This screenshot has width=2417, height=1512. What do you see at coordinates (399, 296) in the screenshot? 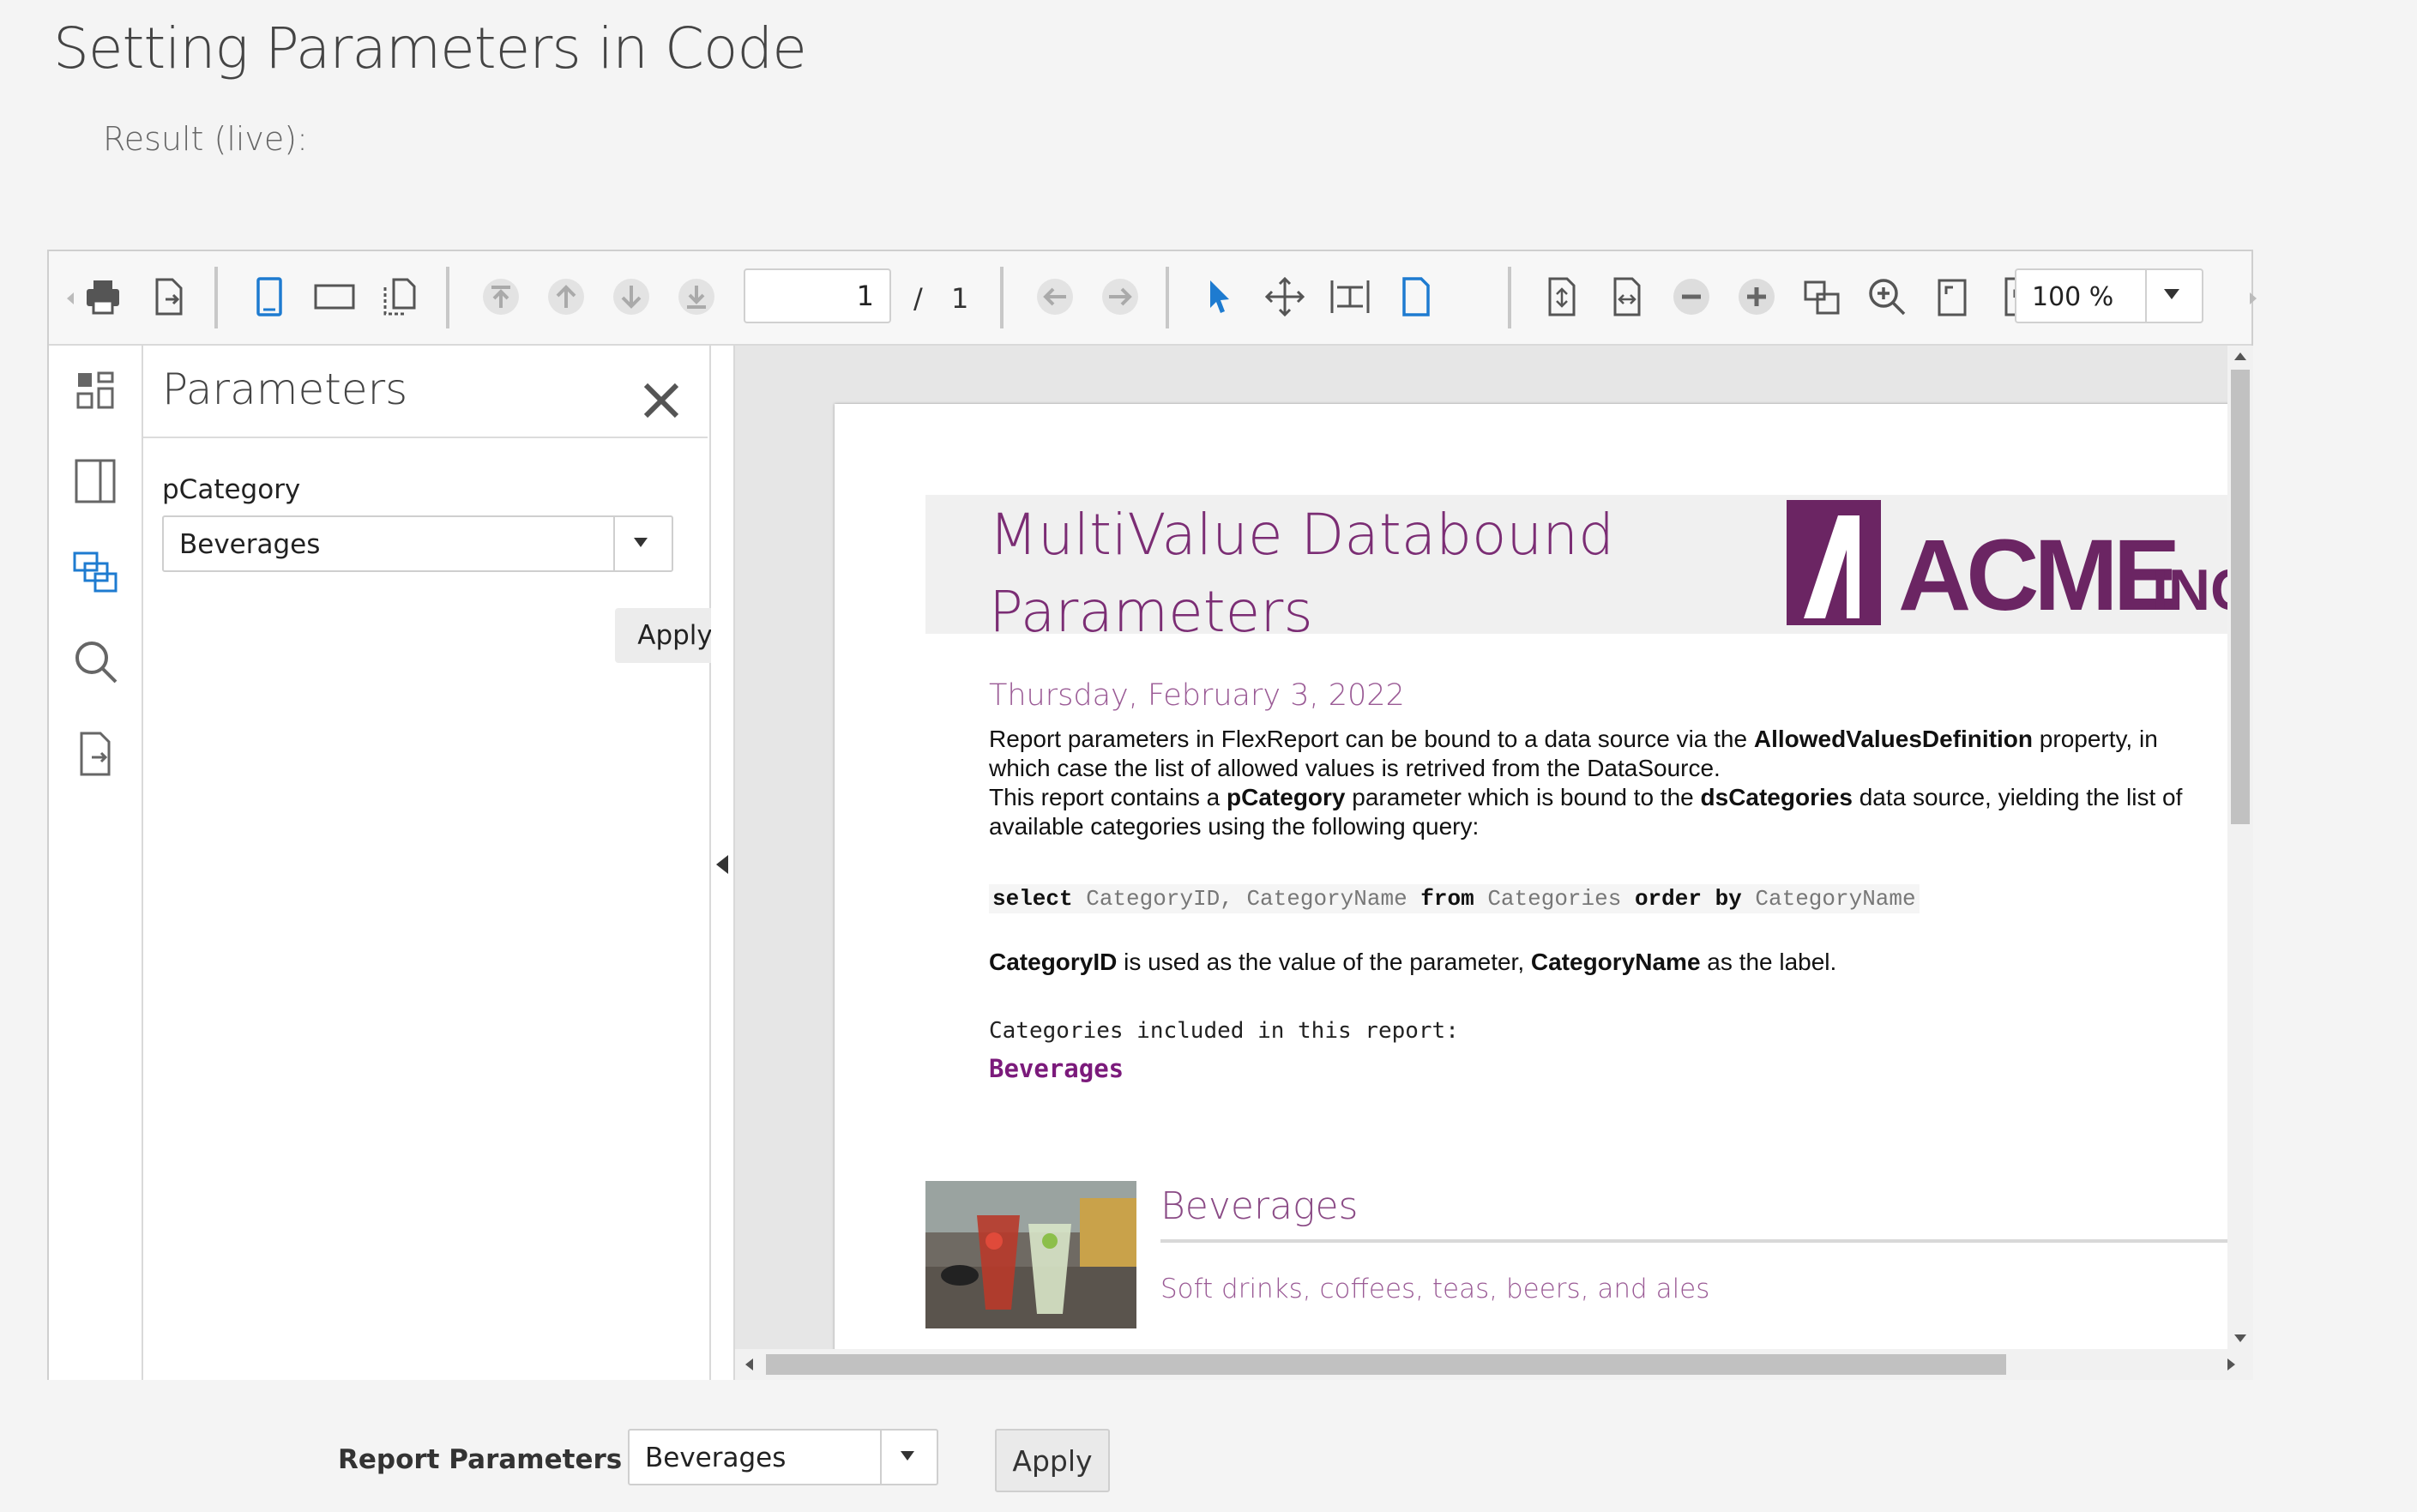
I see `thumbnails-icon` at bounding box center [399, 296].